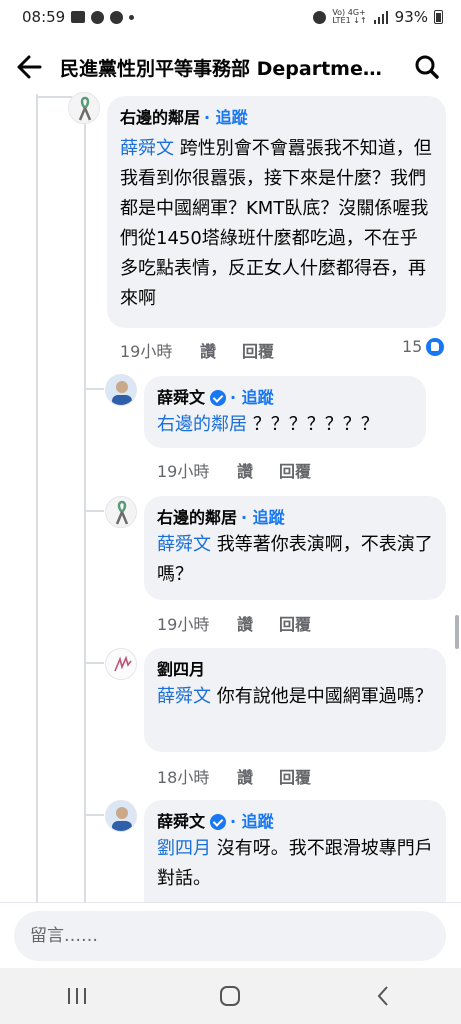 This screenshot has width=461, height=1024. I want to click on status-bar: 08:59 Vo) 4G+ LTE1 ↓↑ 93%, so click(230, 17).